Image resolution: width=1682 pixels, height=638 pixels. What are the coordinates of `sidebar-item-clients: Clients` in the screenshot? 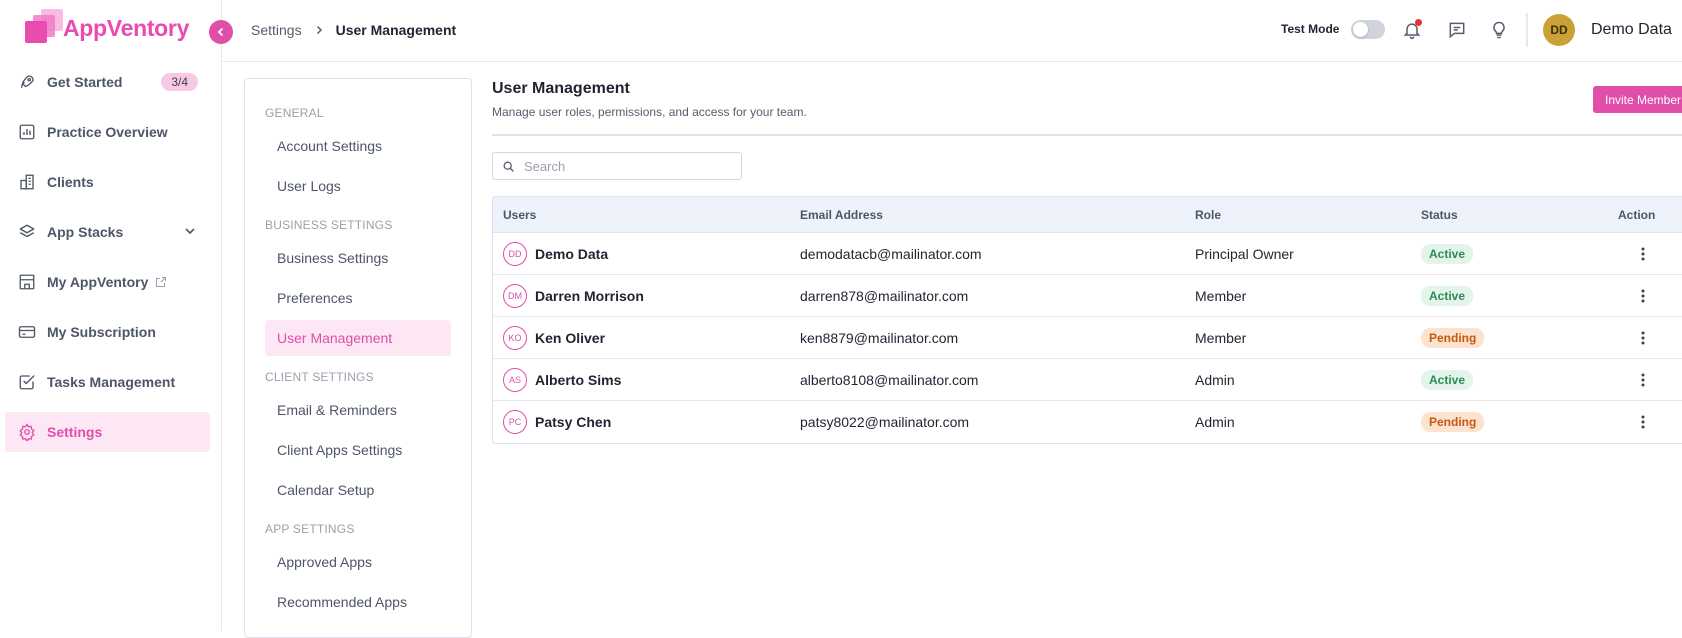 It's located at (107, 182).